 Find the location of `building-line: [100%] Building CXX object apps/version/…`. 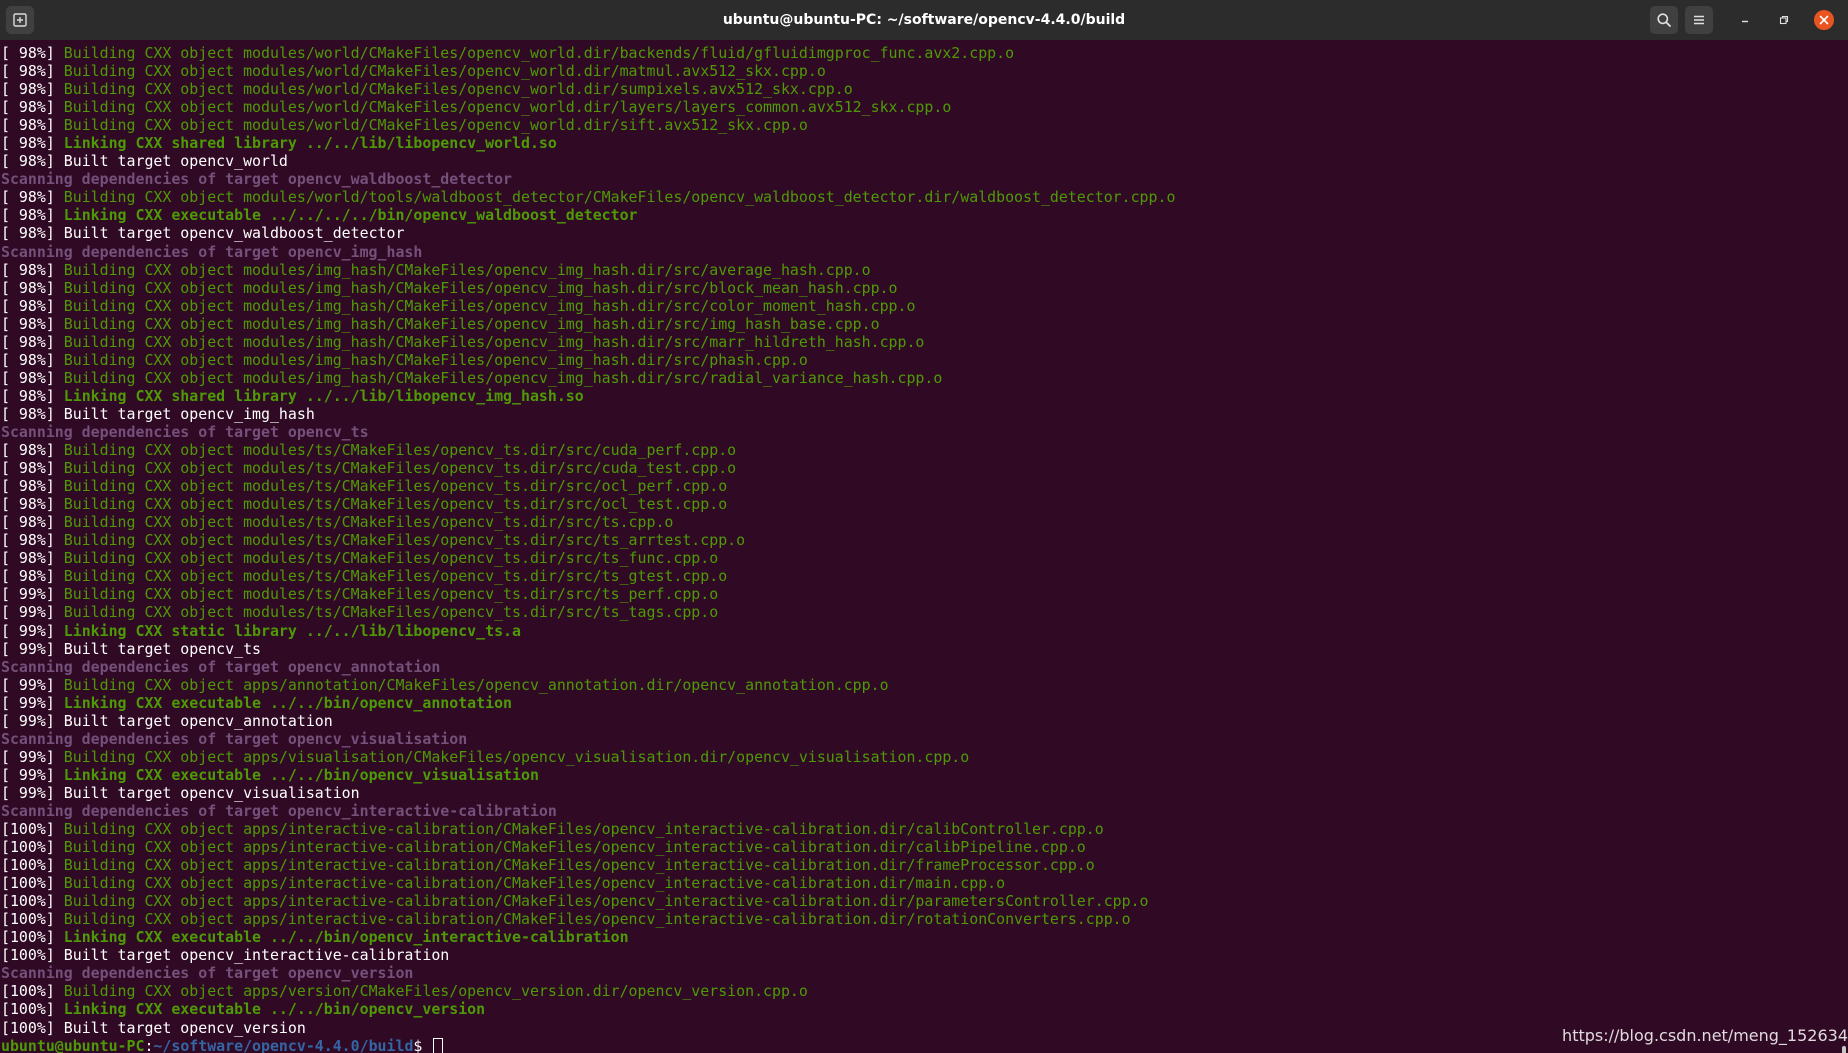

building-line: [100%] Building CXX object apps/version/… is located at coordinates (588, 991).